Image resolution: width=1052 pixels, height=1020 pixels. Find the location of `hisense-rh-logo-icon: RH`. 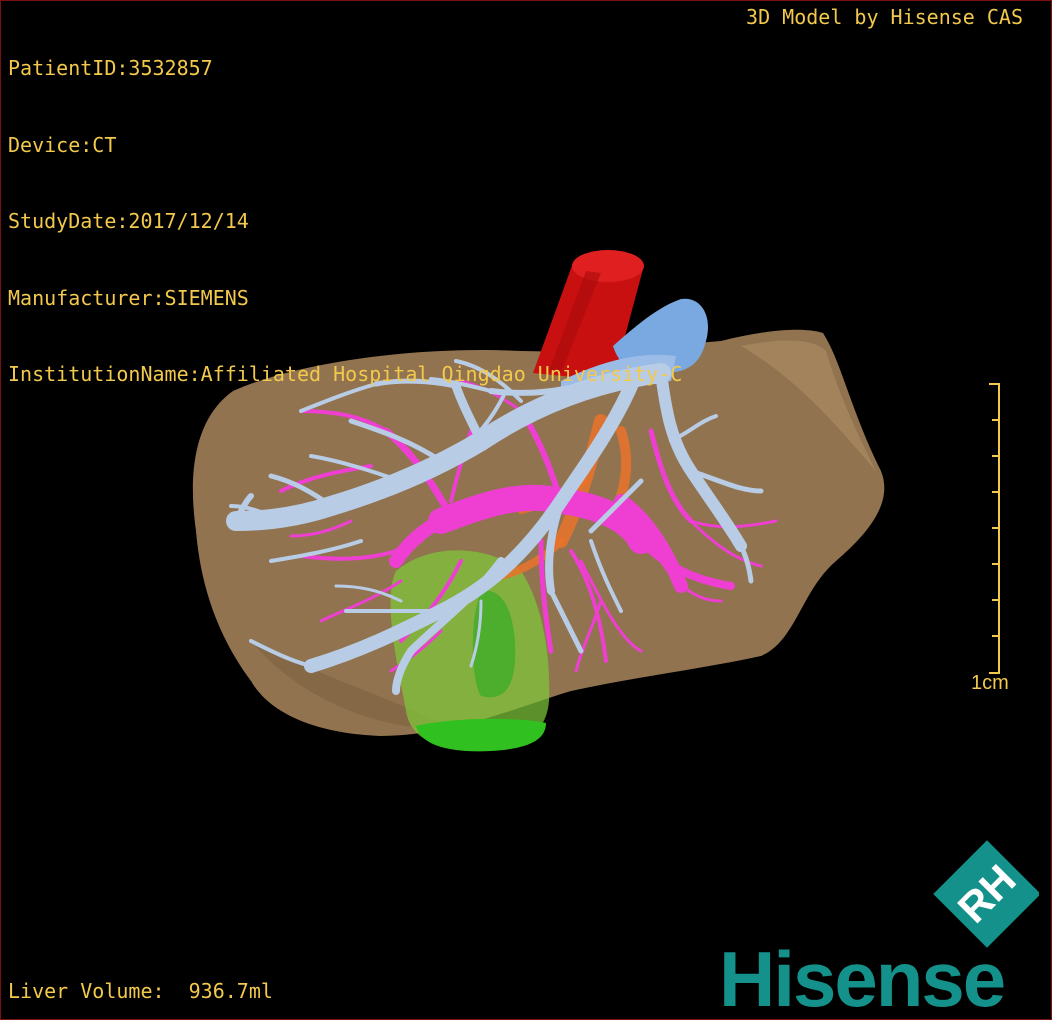

hisense-rh-logo-icon: RH is located at coordinates (986, 894).